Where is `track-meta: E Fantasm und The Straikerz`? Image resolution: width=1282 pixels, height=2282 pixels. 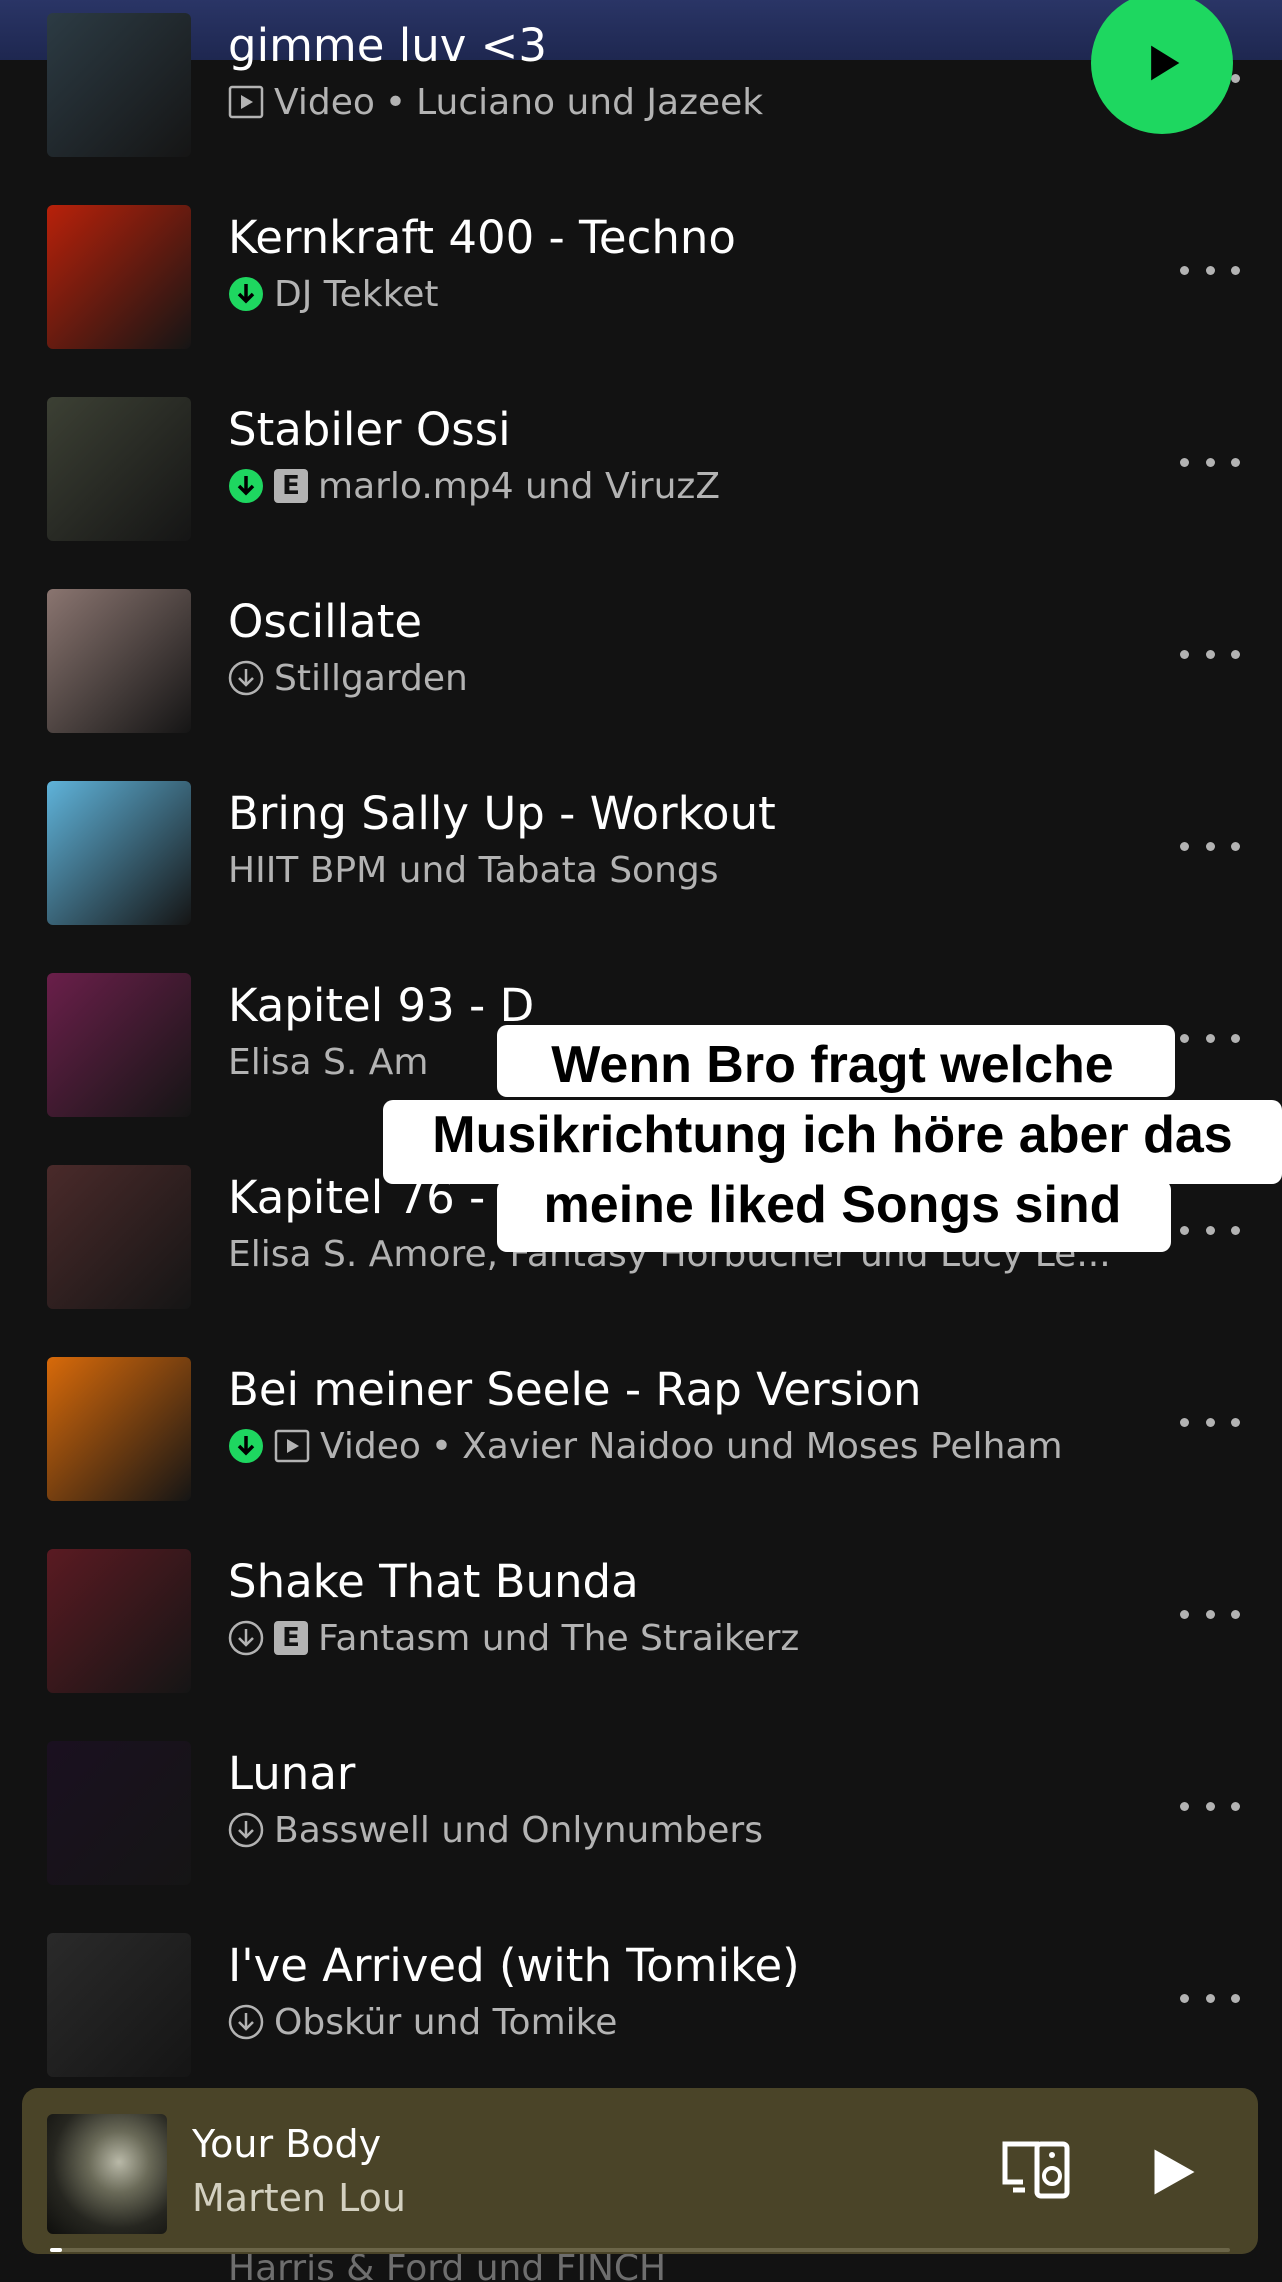 track-meta: E Fantasm und The Straikerz is located at coordinates (513, 1638).